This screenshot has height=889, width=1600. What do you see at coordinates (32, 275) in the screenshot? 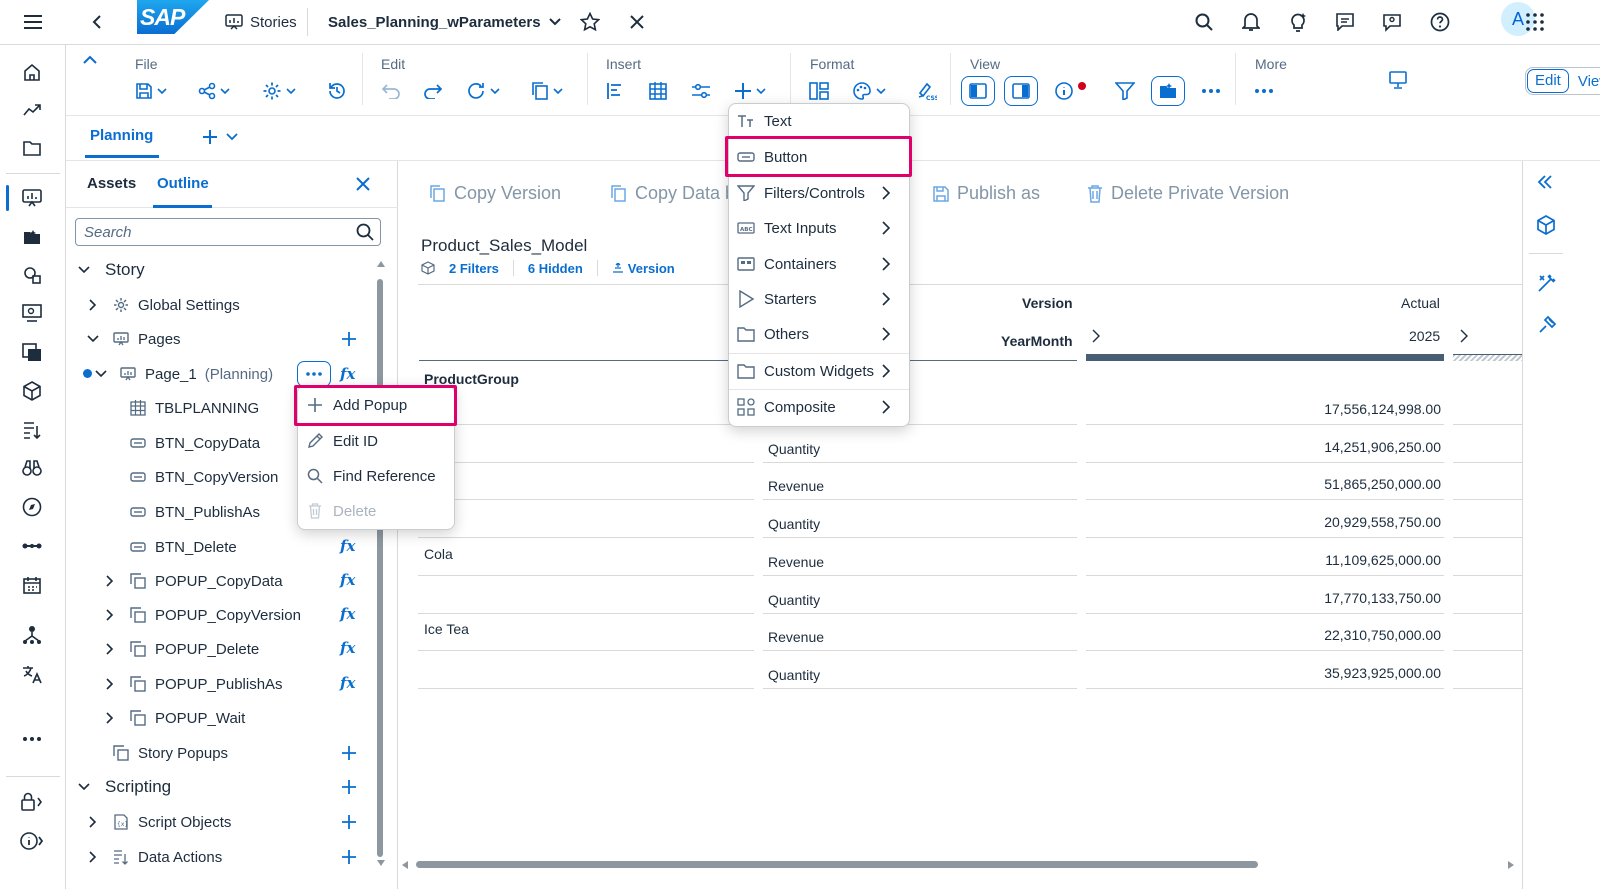
I see `data-analyzer-icon` at bounding box center [32, 275].